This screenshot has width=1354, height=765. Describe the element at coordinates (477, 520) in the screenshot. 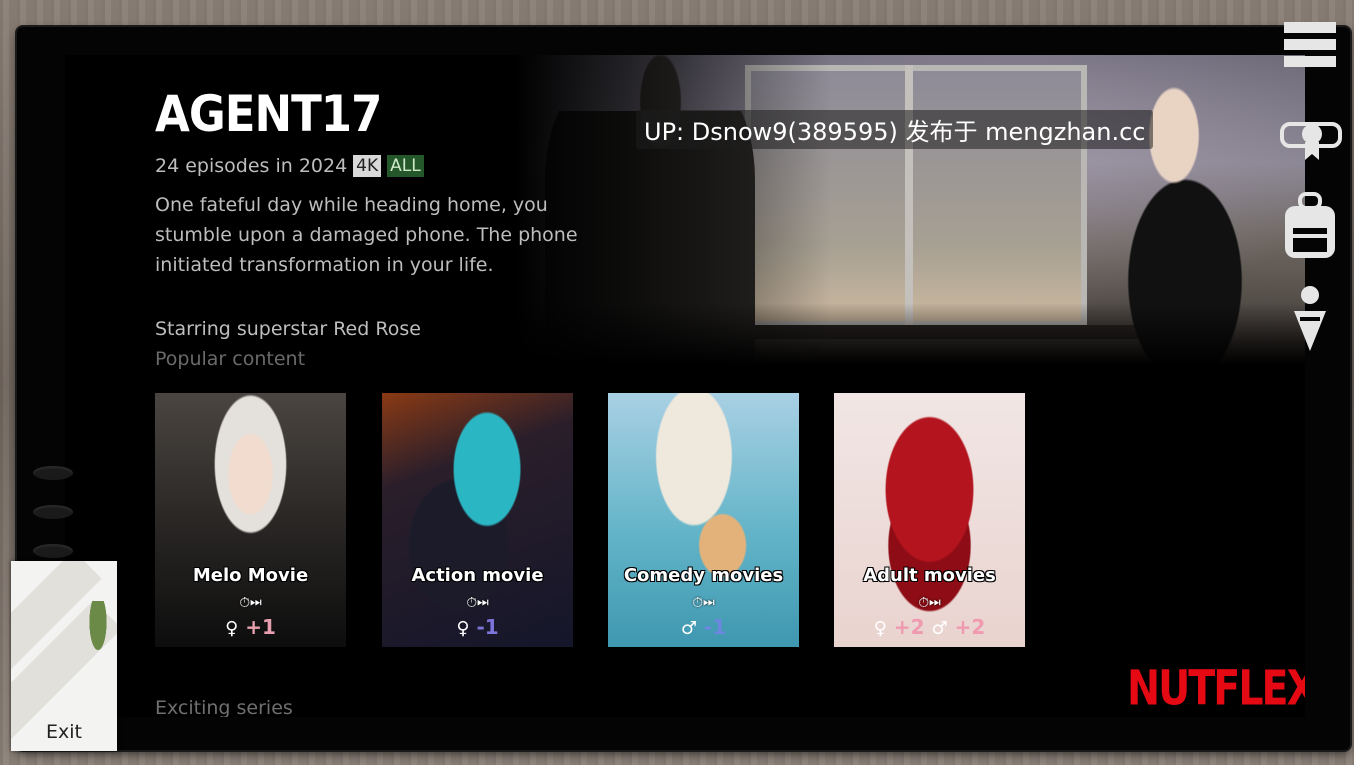

I see `card-action-movie: Action movie ⏱⏭ ♀ -1` at that location.